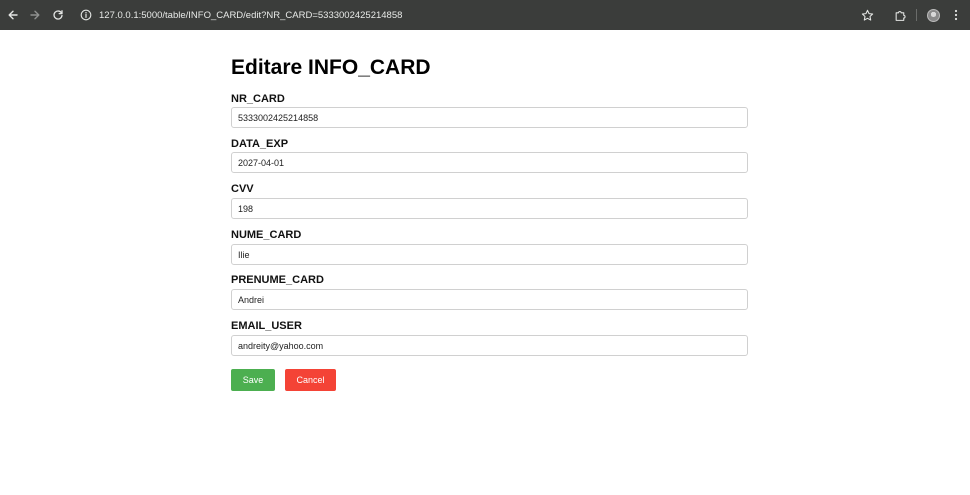 This screenshot has height=495, width=970. I want to click on bookmark-button, so click(867, 15).